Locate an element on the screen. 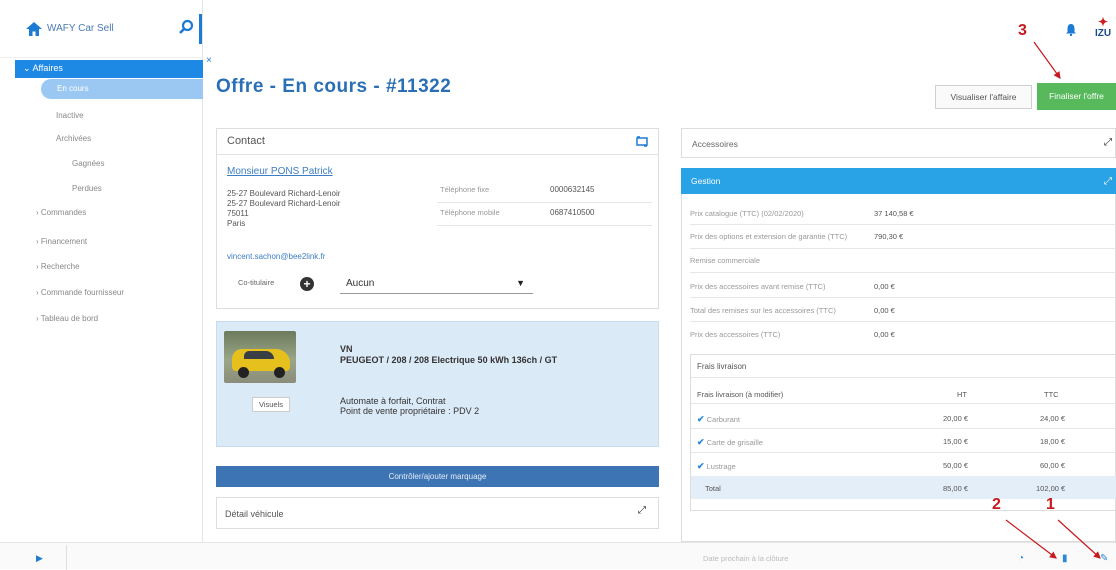 The height and width of the screenshot is (570, 1116). frais-row-ttc: 60,00 € is located at coordinates (1053, 465).